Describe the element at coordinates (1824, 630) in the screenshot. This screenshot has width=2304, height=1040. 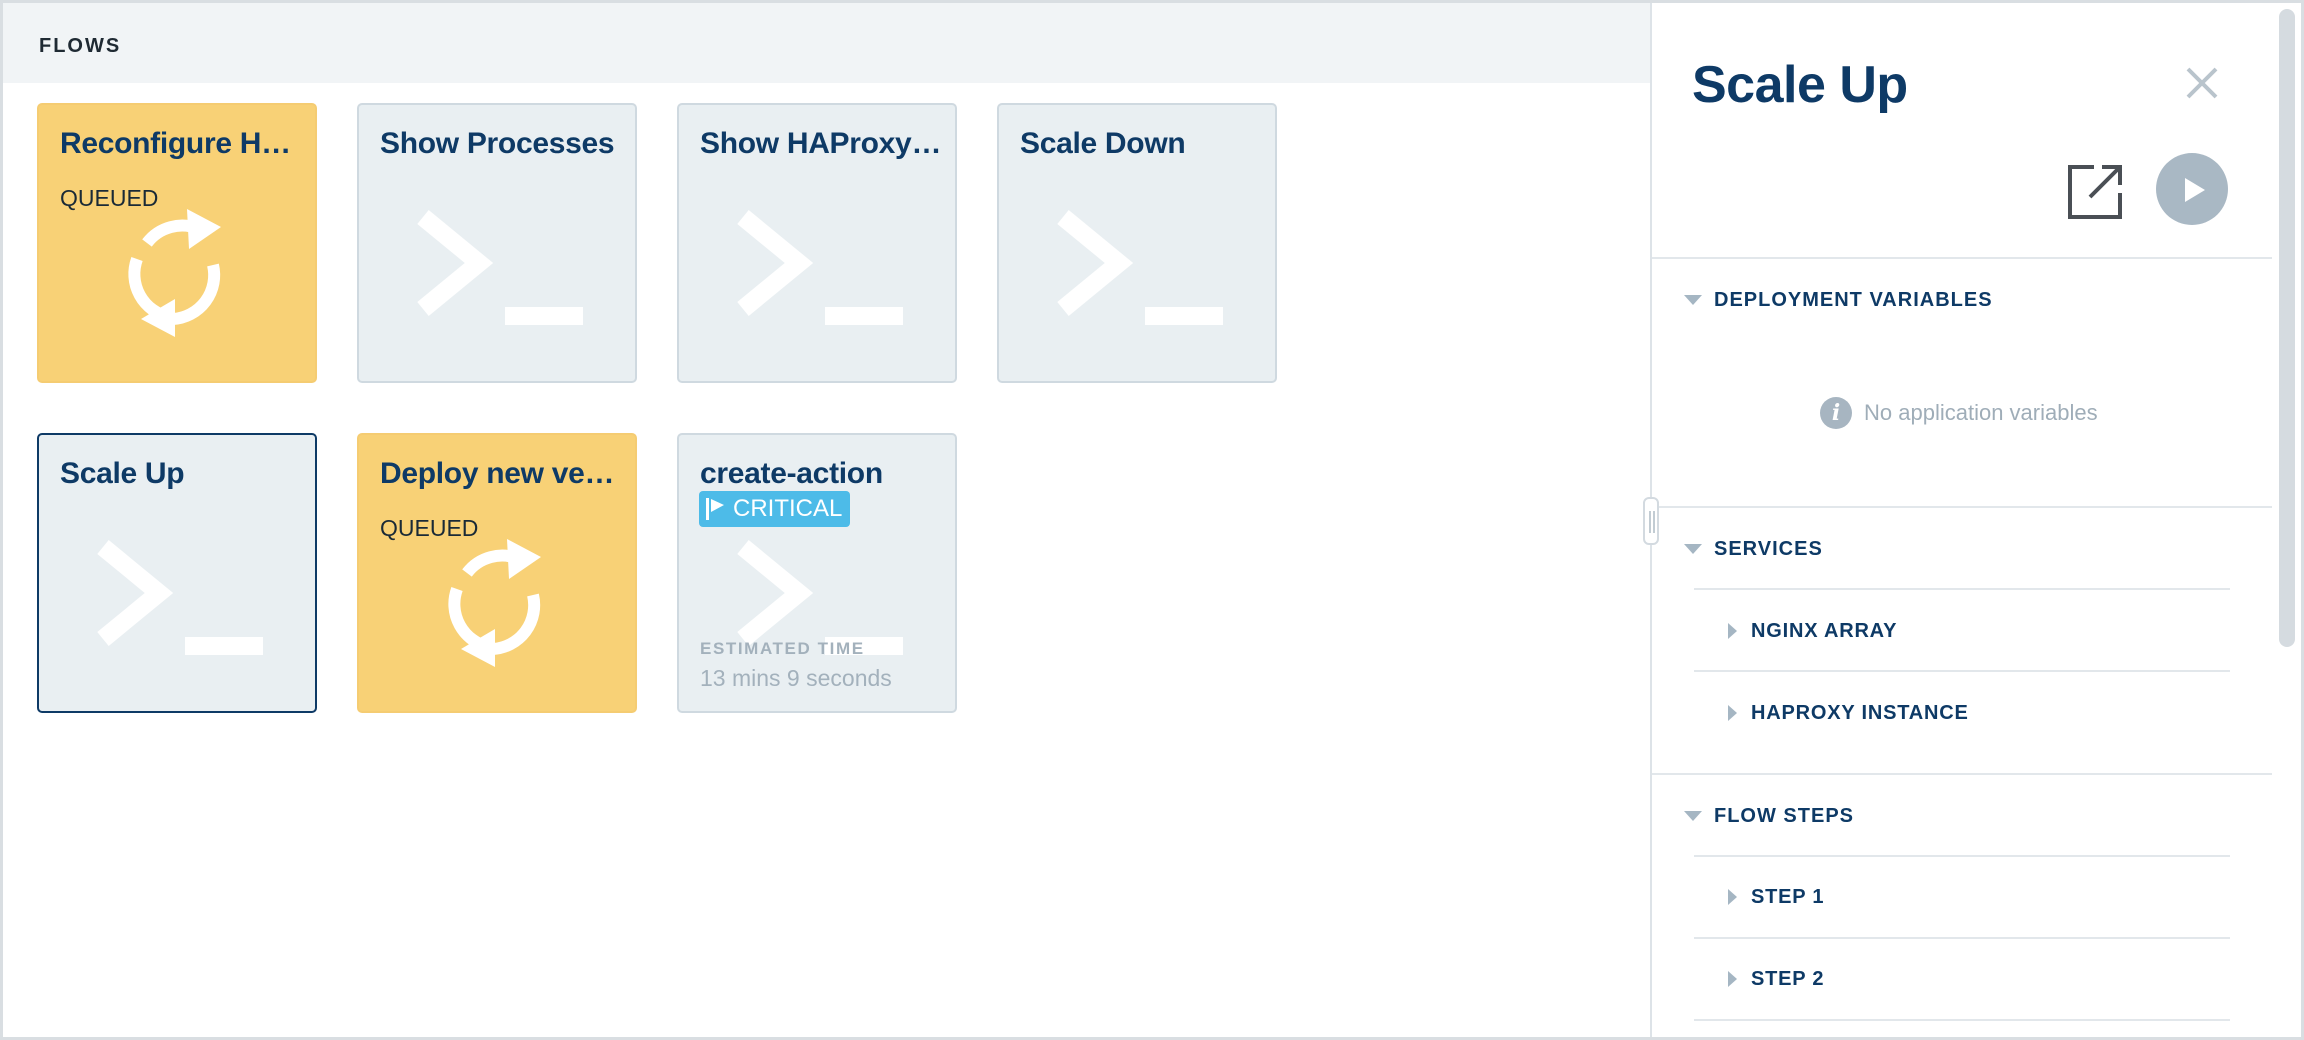
I see `service-item-label: NGINX ARRAY` at that location.